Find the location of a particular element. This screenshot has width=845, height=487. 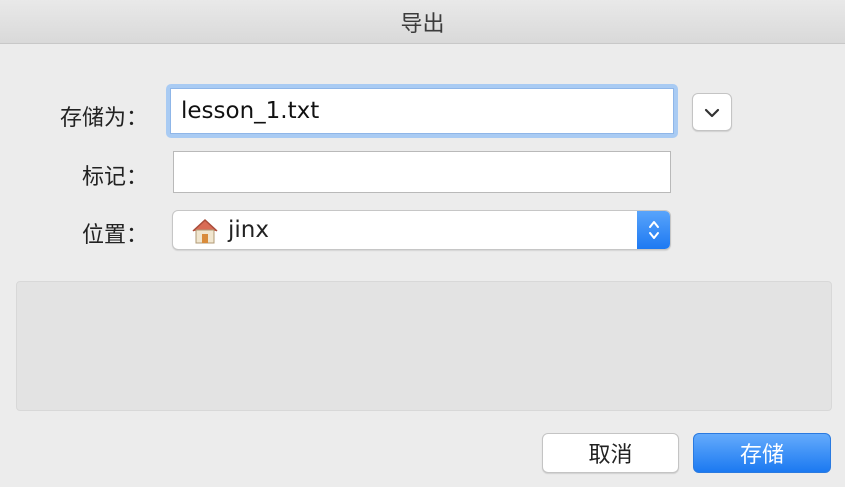

location-label: 位置： is located at coordinates (114, 235).